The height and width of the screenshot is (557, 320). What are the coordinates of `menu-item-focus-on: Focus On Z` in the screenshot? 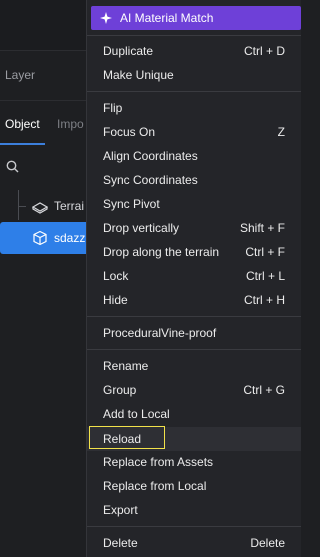 It's located at (194, 132).